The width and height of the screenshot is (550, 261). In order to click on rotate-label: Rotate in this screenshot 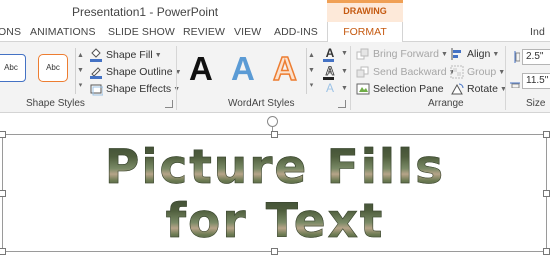, I will do `click(482, 89)`.